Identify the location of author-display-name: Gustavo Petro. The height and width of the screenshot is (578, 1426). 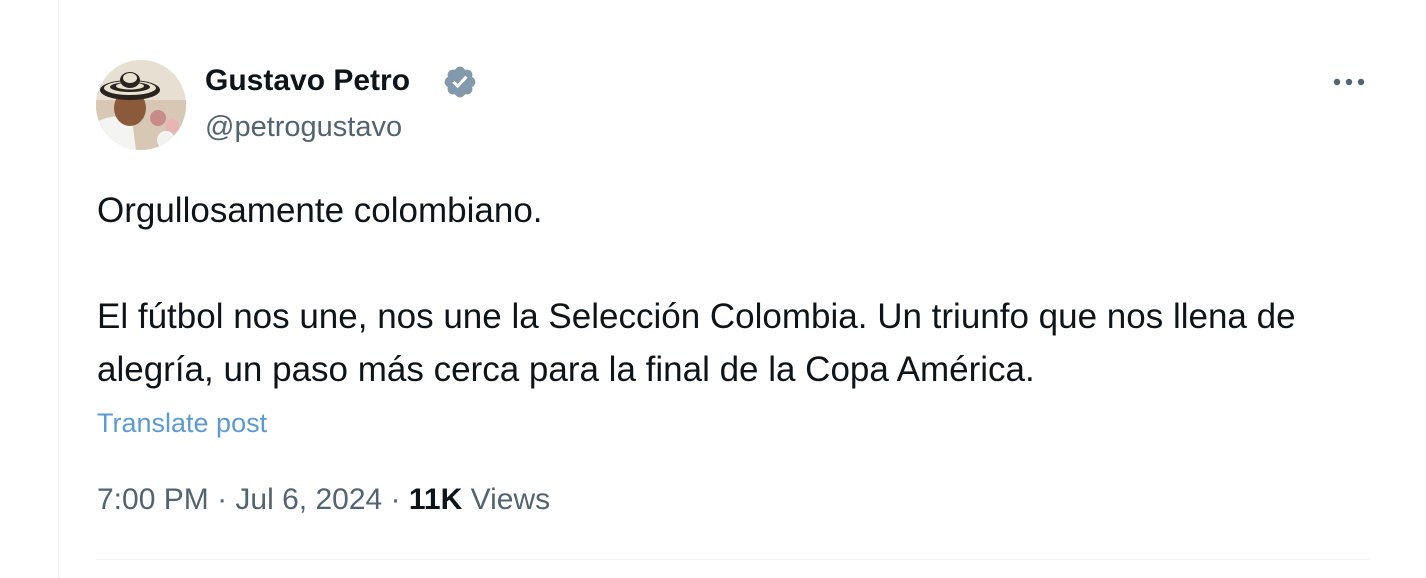
(307, 81).